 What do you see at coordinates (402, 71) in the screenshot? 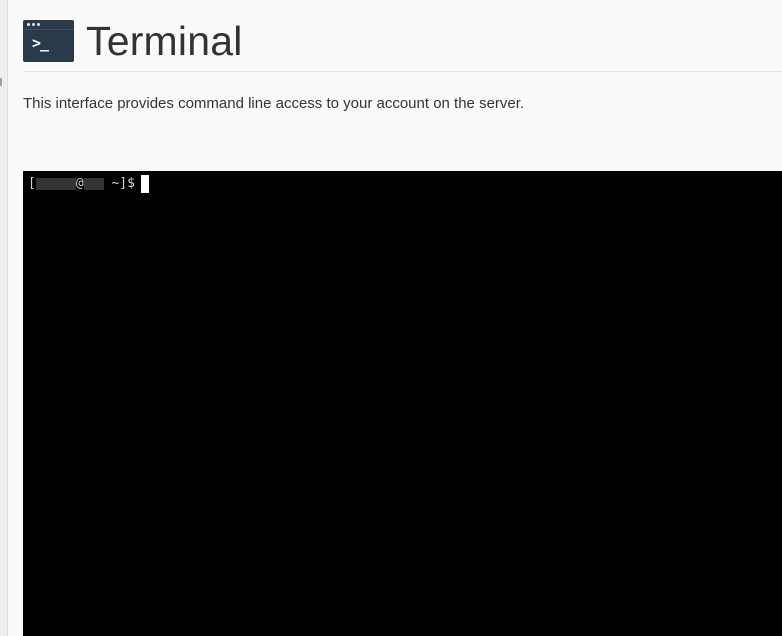
I see `header-divider` at bounding box center [402, 71].